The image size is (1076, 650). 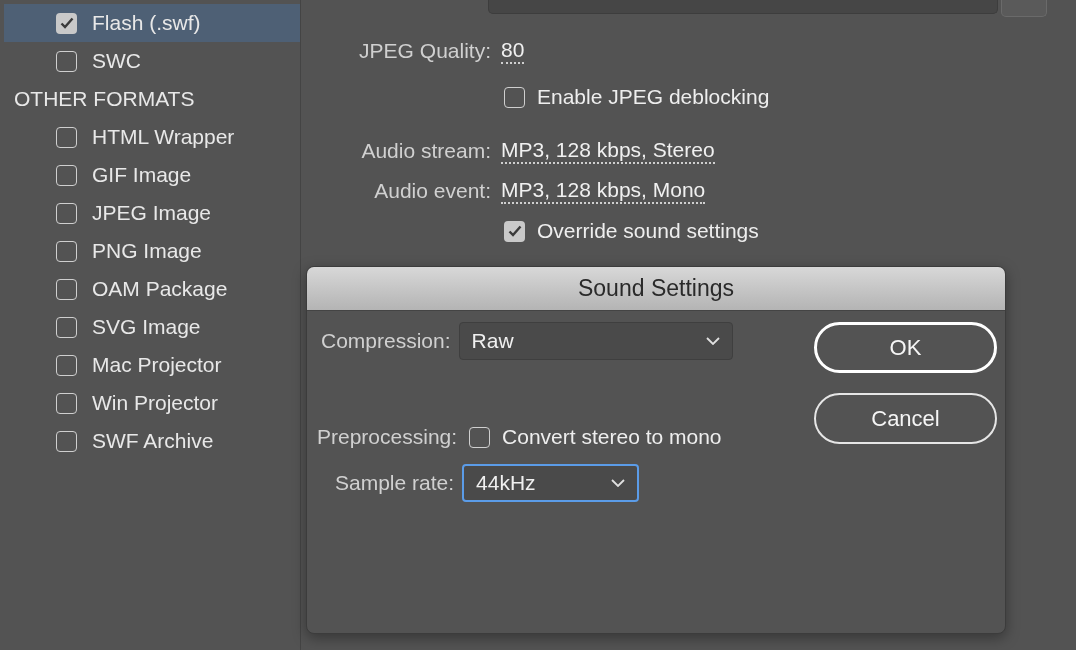 I want to click on field-label: JPEG Quality:, so click(x=424, y=51).